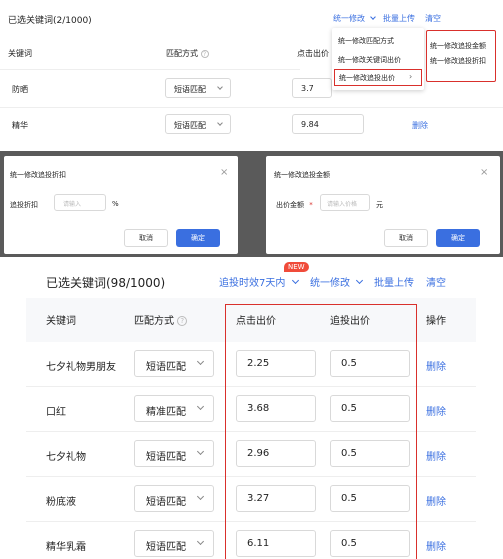 This screenshot has height=559, width=503. Describe the element at coordinates (66, 457) in the screenshot. I see `keyword-cell: 七夕礼物` at that location.